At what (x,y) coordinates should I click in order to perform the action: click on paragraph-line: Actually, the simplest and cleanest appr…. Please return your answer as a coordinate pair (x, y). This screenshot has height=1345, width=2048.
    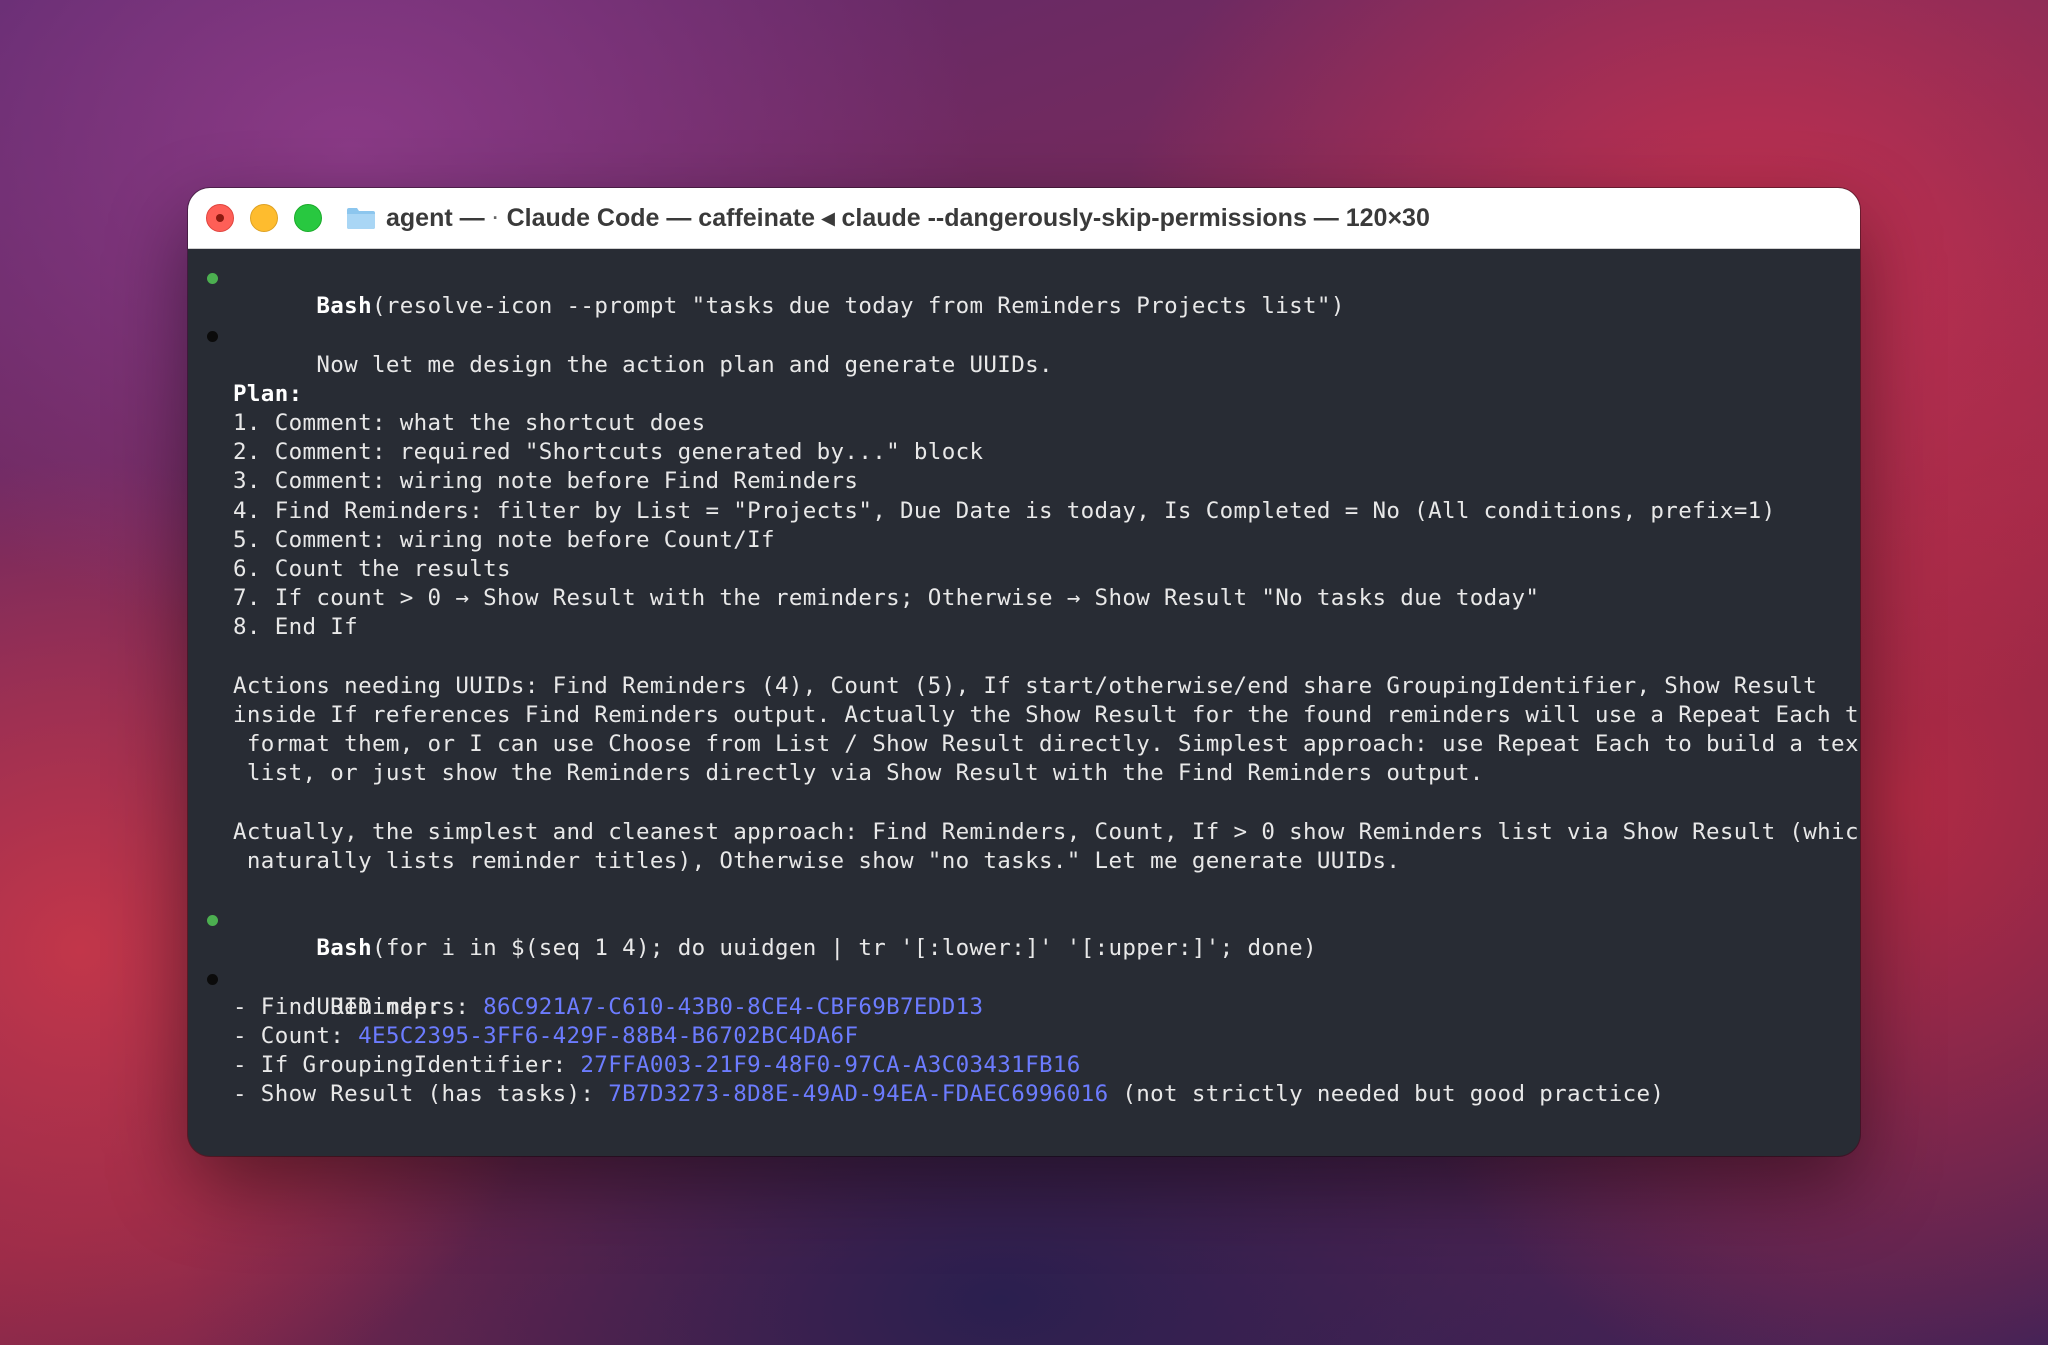
    Looking at the image, I should click on (1046, 831).